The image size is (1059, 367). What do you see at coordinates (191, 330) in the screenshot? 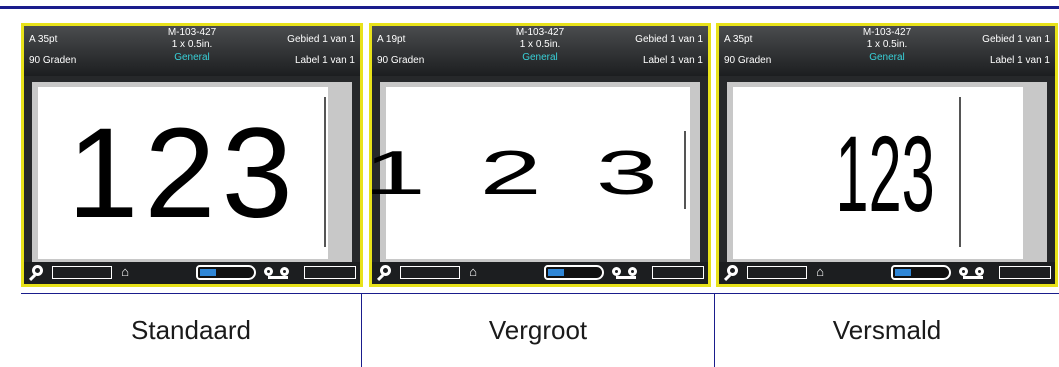
I see `caption-standard: Standaard` at bounding box center [191, 330].